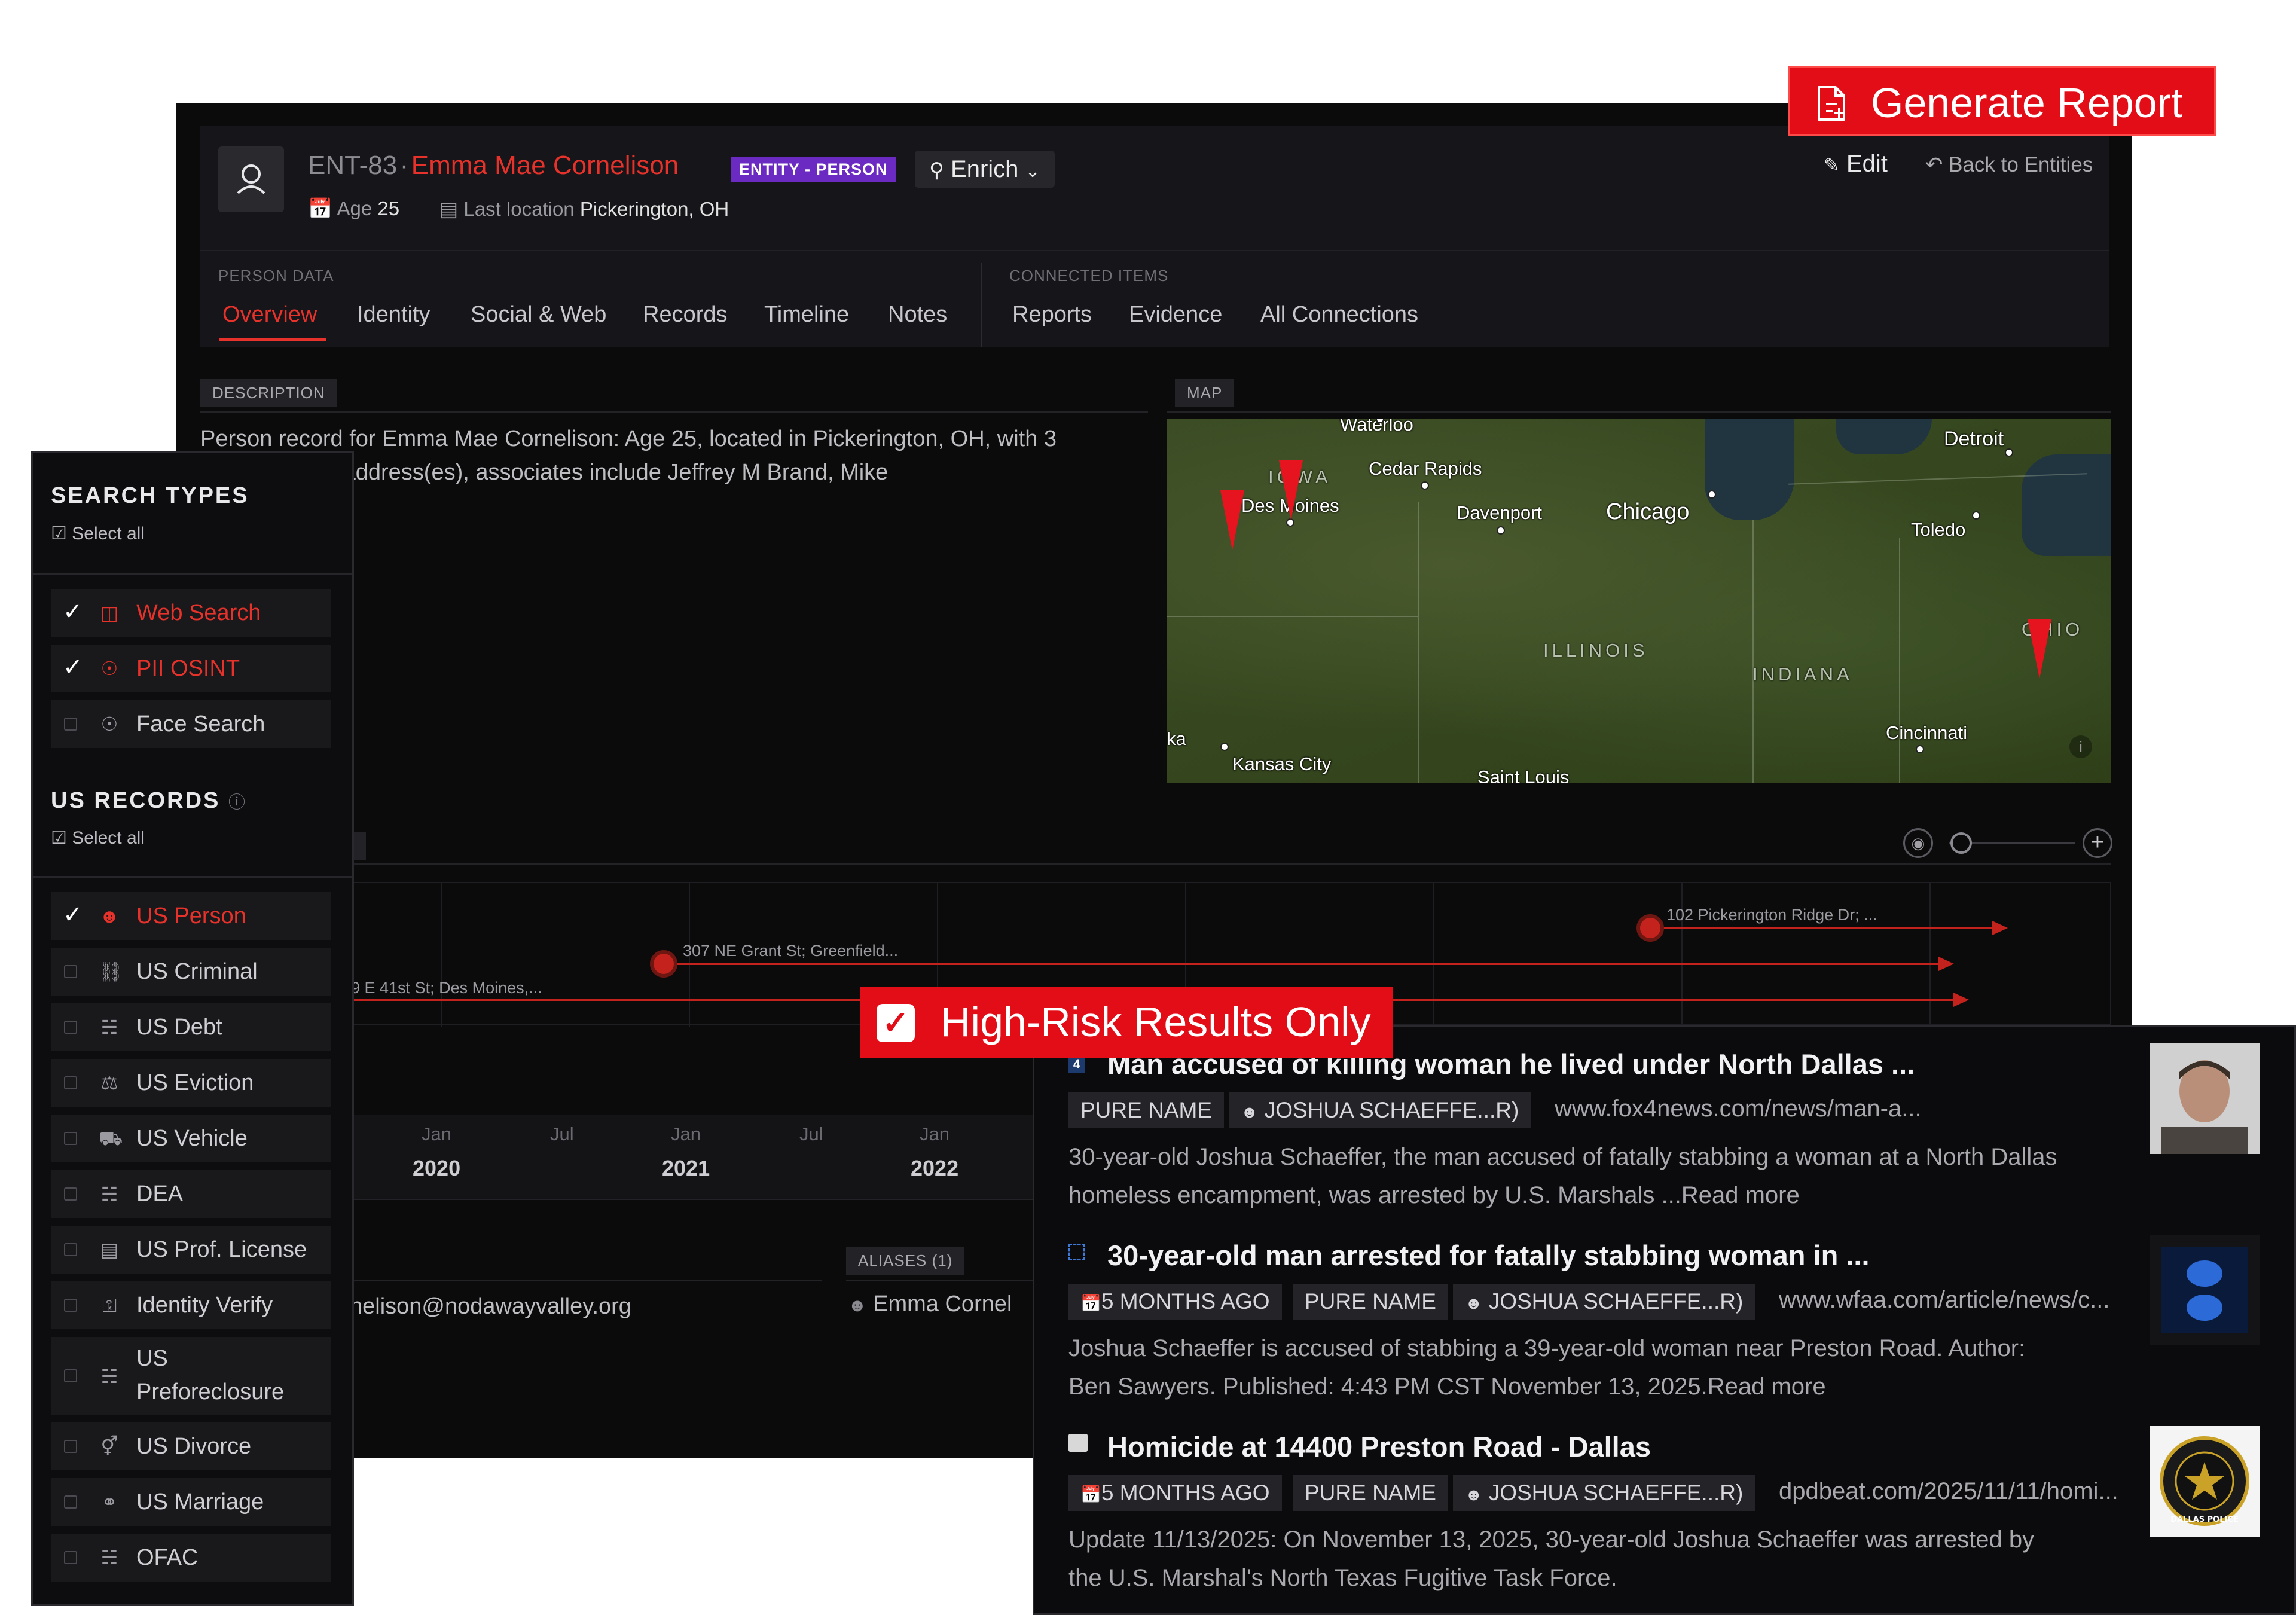 The image size is (2296, 1615). I want to click on tab-evidence: Evidence, so click(1175, 315).